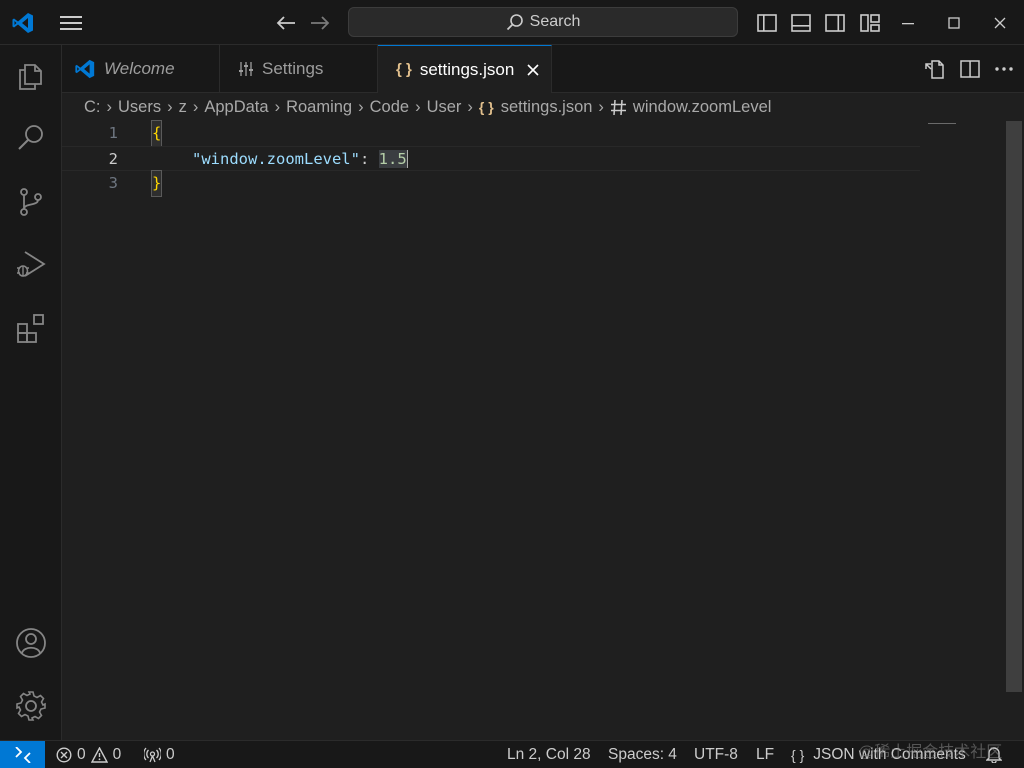 This screenshot has width=1024, height=768. I want to click on eol-label: LF, so click(765, 754).